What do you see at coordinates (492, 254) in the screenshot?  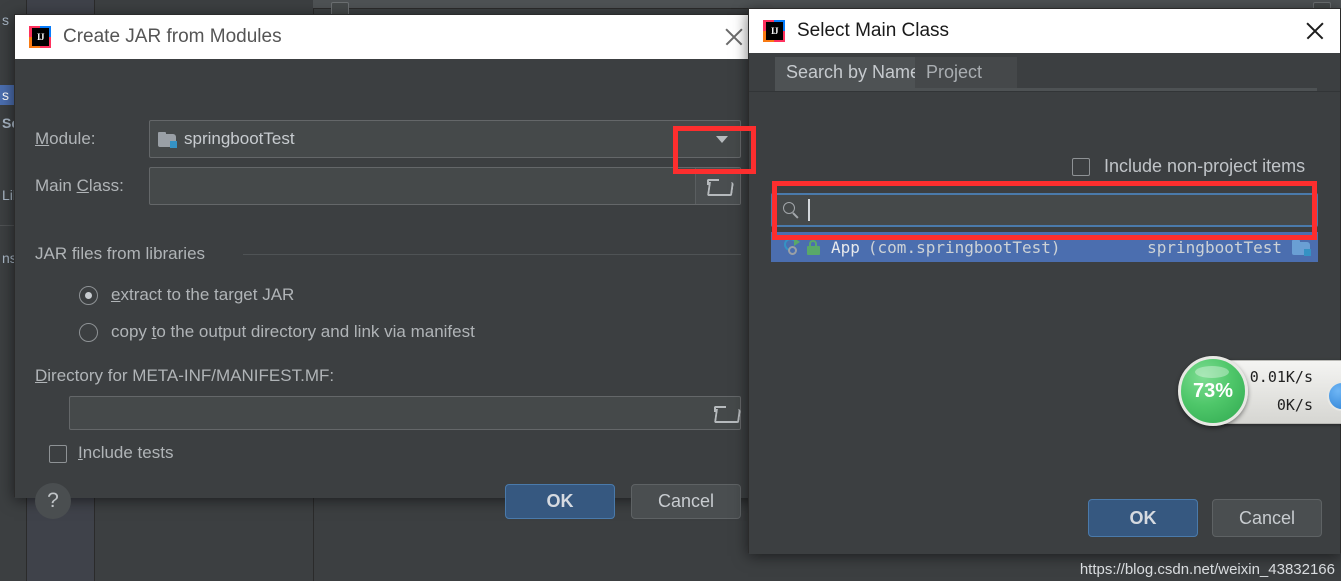 I see `jar-libraries-group-rule` at bounding box center [492, 254].